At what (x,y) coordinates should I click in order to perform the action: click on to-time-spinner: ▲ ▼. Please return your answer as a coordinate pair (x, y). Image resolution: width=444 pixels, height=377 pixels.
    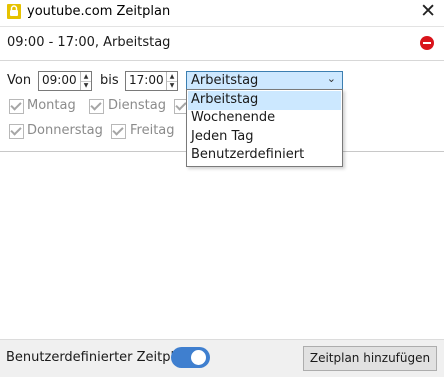
    Looking at the image, I should click on (171, 81).